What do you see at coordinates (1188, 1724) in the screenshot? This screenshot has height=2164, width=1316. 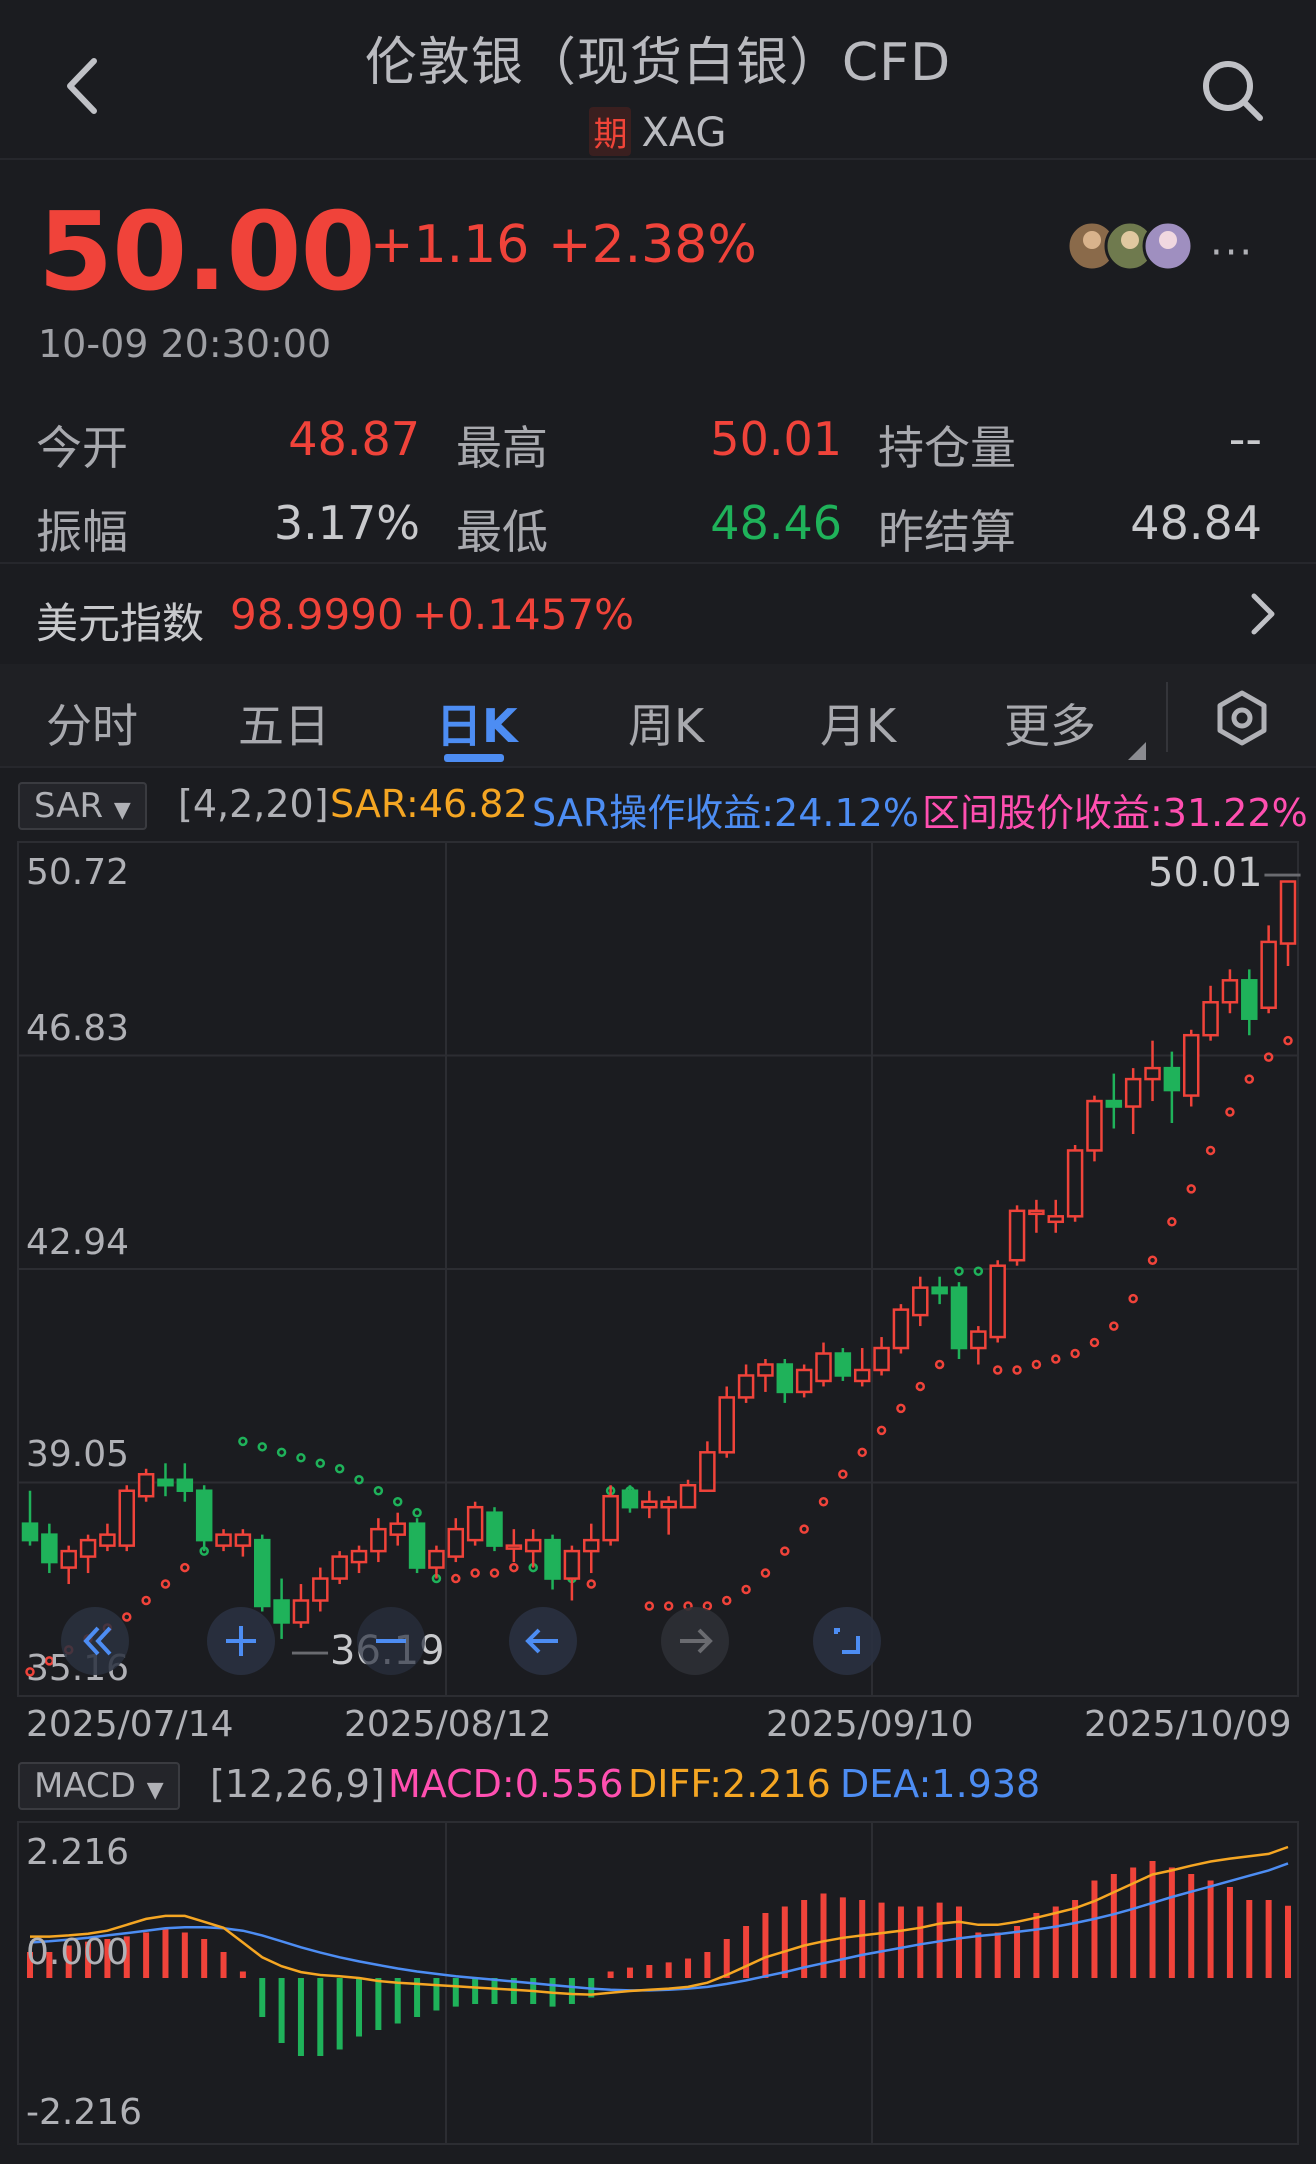 I see `x-axis-date: 2025/10/09` at bounding box center [1188, 1724].